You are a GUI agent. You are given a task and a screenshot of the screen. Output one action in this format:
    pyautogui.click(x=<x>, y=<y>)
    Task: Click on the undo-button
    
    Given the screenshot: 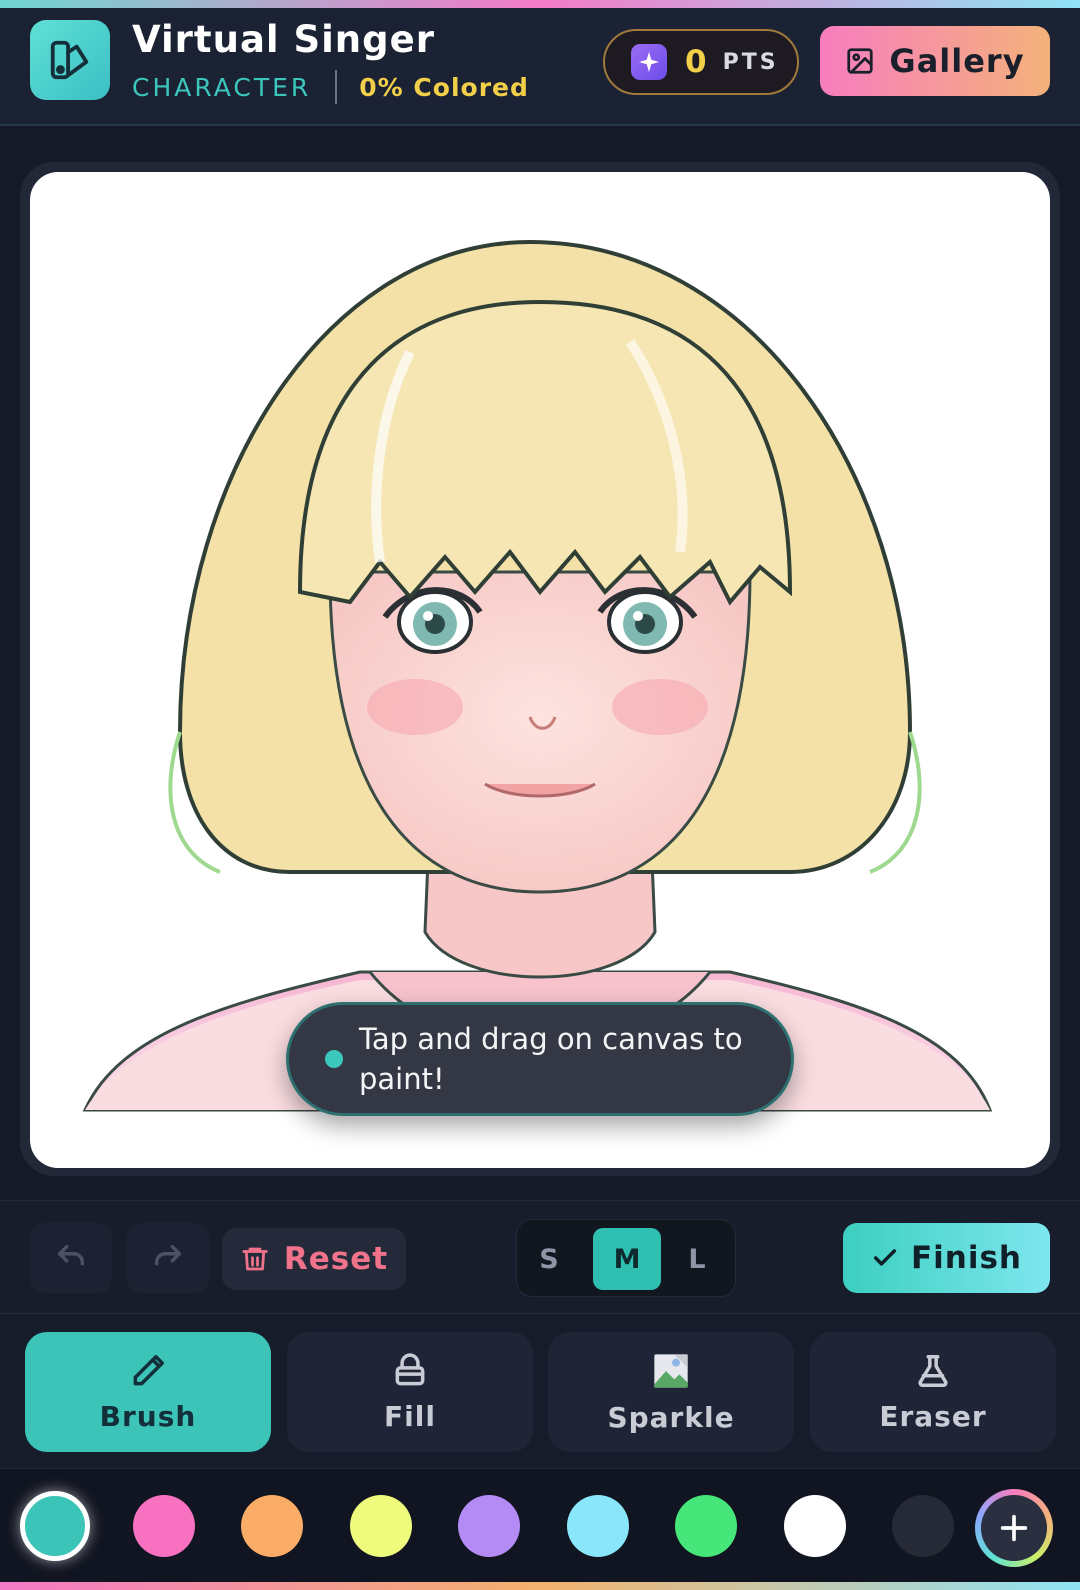 What is the action you would take?
    pyautogui.click(x=71, y=1258)
    